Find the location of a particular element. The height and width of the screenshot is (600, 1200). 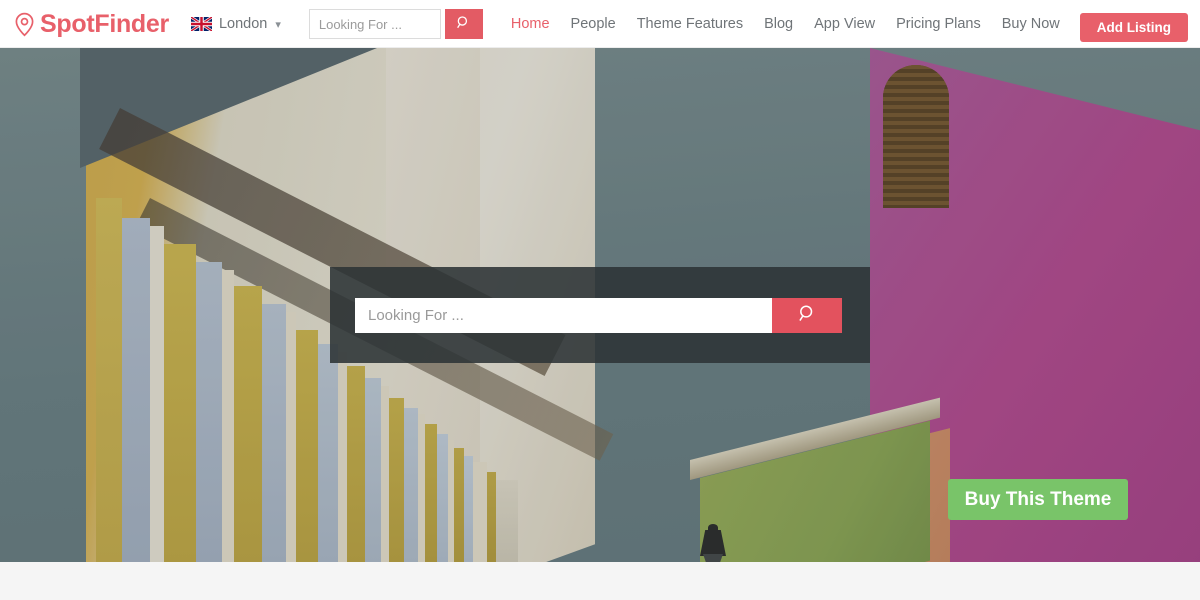

city-selector: London ▾ is located at coordinates (235, 24).